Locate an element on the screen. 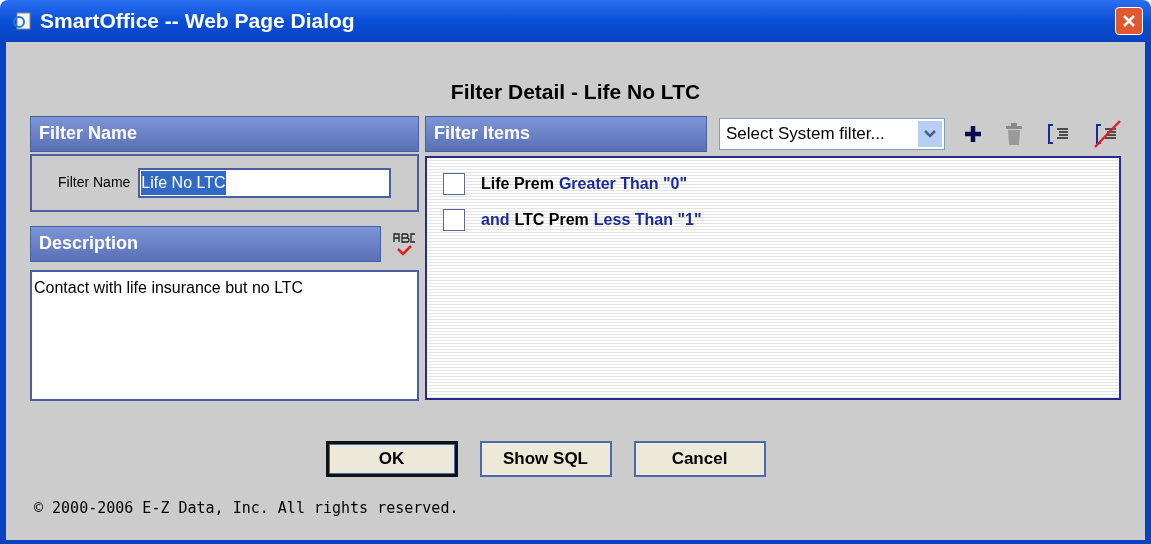 The height and width of the screenshot is (544, 1151). section-header: Filter Name is located at coordinates (224, 133).